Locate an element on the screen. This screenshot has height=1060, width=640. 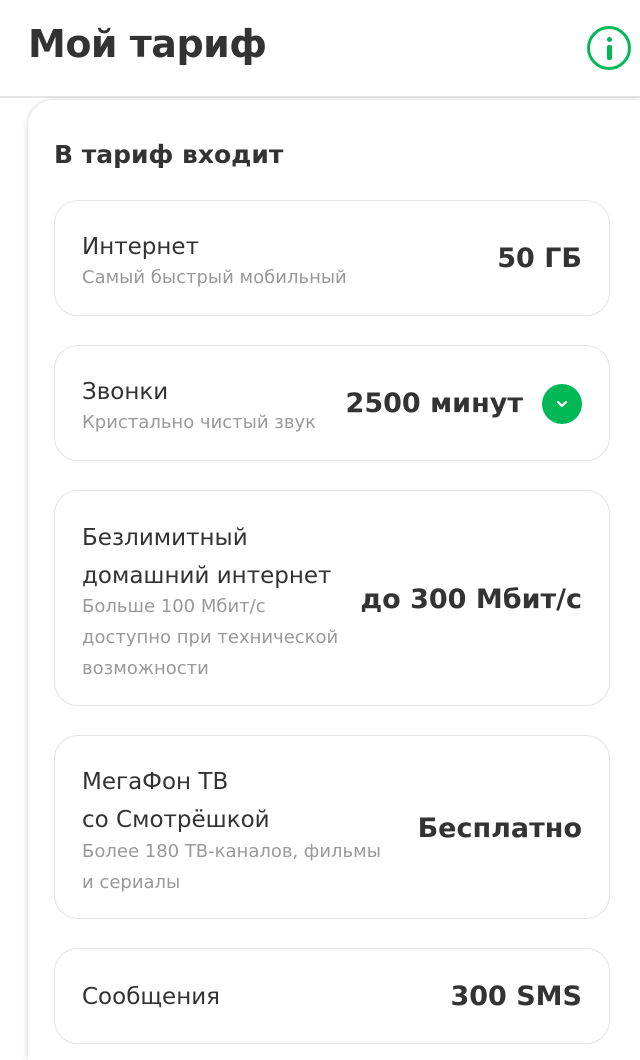
info-icon-bar is located at coordinates (609, 52).